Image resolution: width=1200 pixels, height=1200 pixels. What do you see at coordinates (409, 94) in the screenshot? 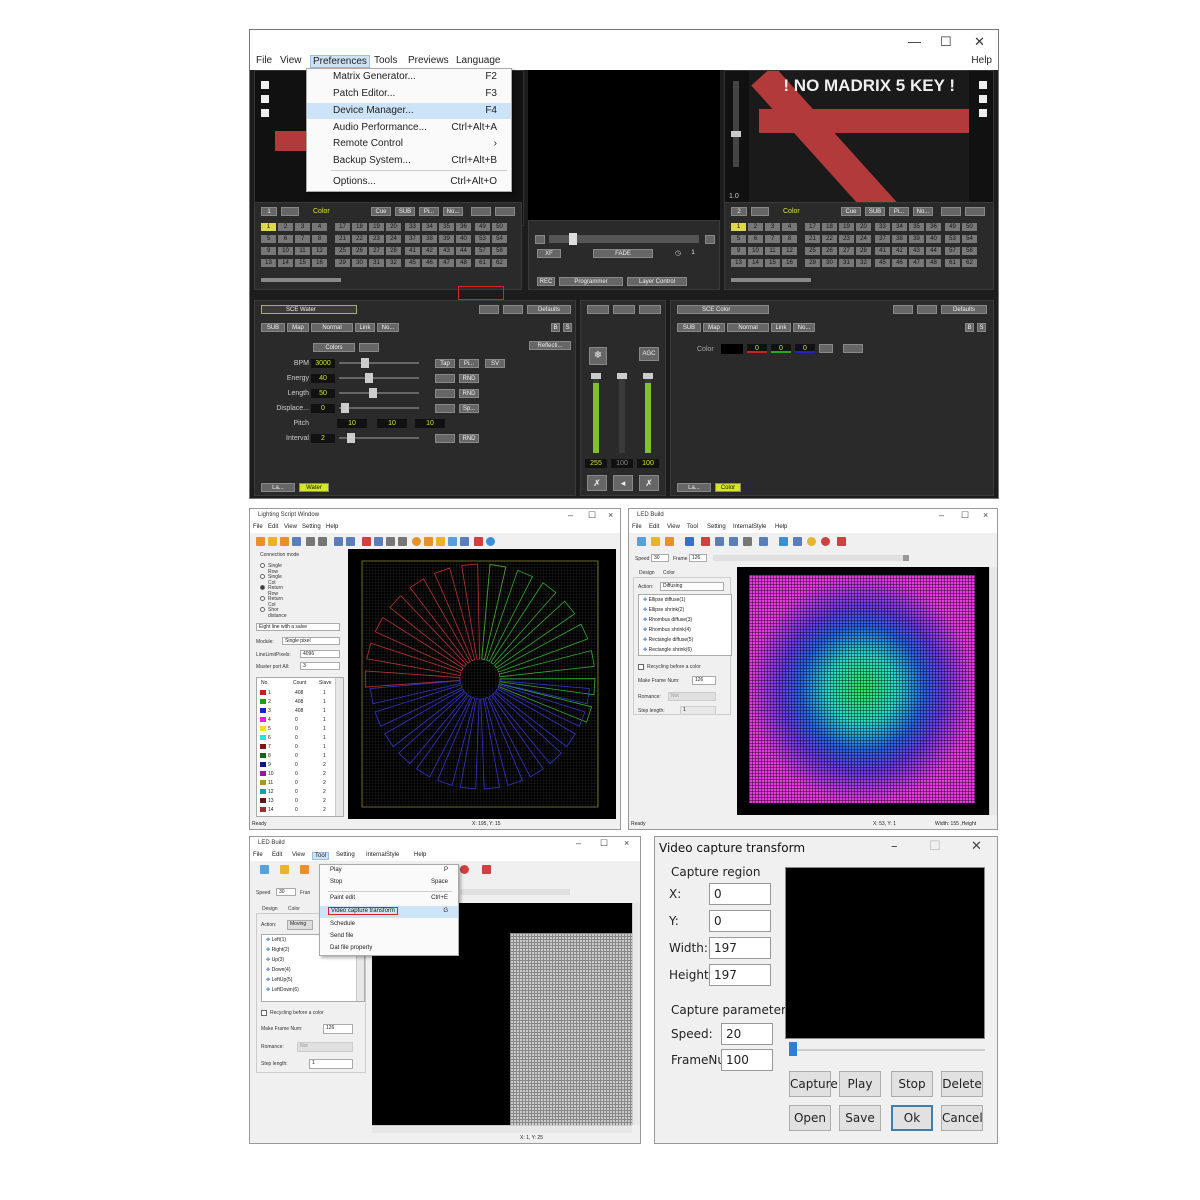
I see `menu-item-patch-editor: Patch Editor... F3` at bounding box center [409, 94].